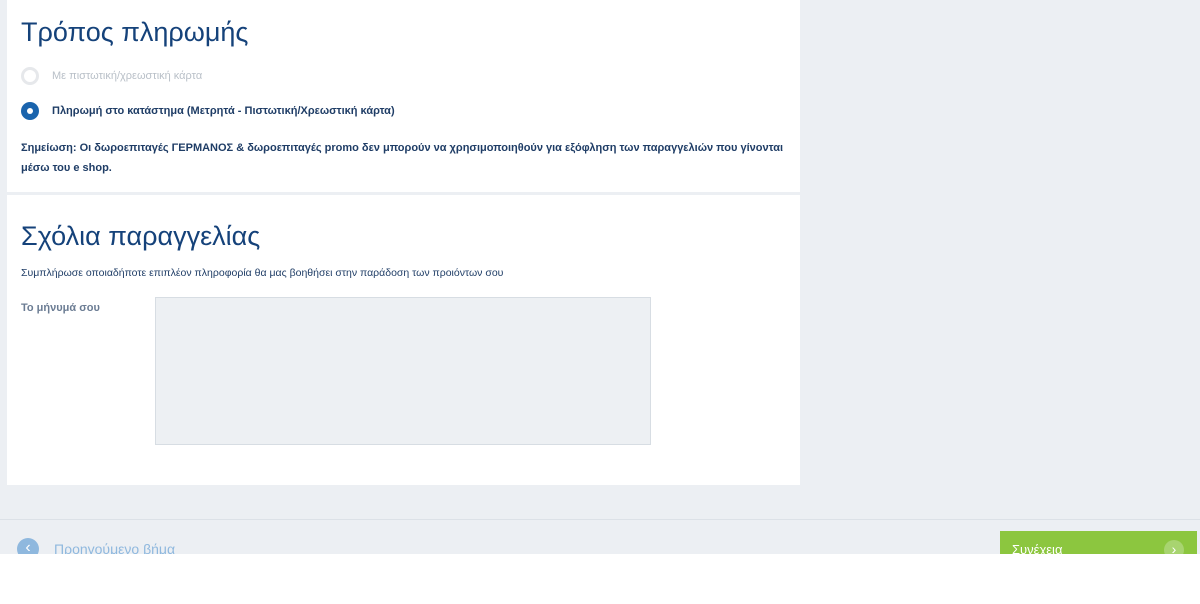 This screenshot has height=604, width=1200. What do you see at coordinates (403, 371) in the screenshot?
I see `message-textarea` at bounding box center [403, 371].